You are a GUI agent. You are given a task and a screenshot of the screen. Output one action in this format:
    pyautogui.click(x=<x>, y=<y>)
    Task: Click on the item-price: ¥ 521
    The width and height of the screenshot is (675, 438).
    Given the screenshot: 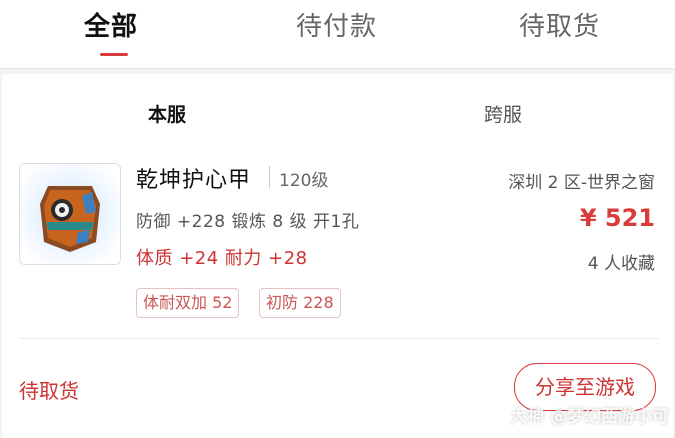 What is the action you would take?
    pyautogui.click(x=617, y=218)
    